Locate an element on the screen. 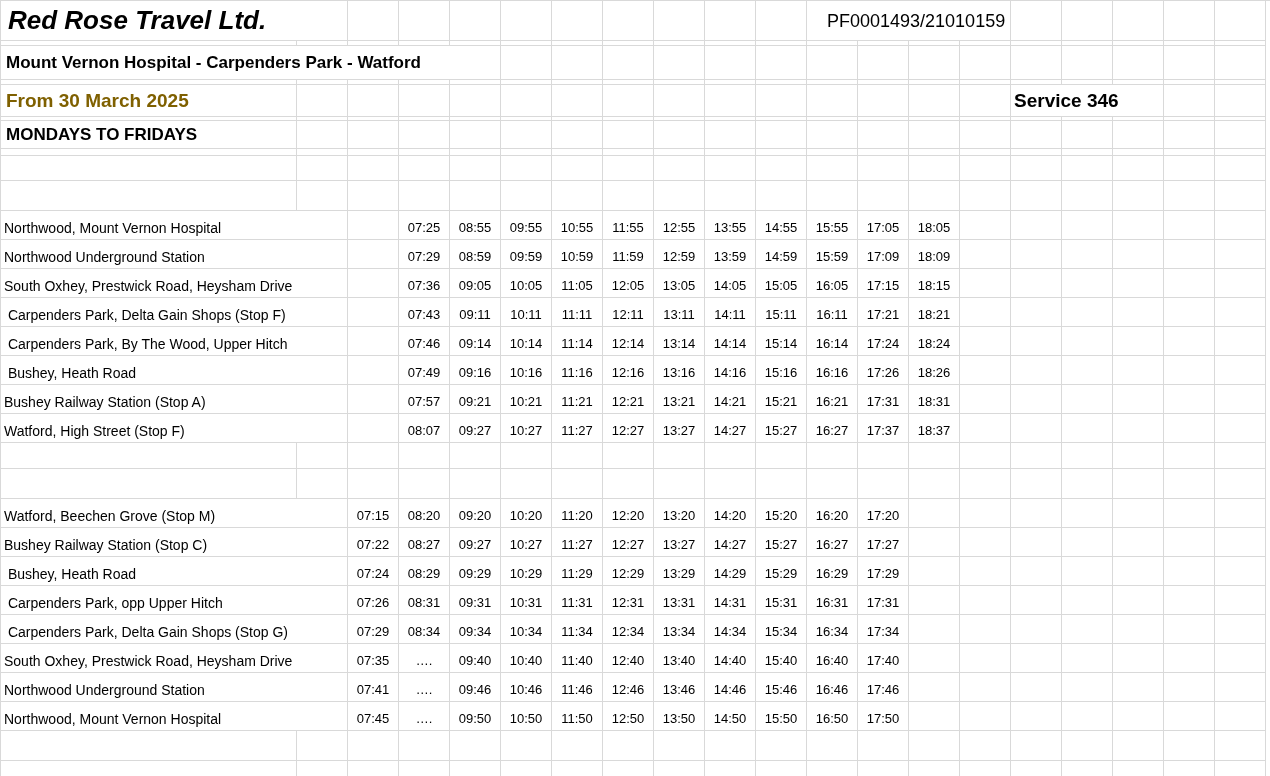  departure-time: 14:34 is located at coordinates (730, 629).